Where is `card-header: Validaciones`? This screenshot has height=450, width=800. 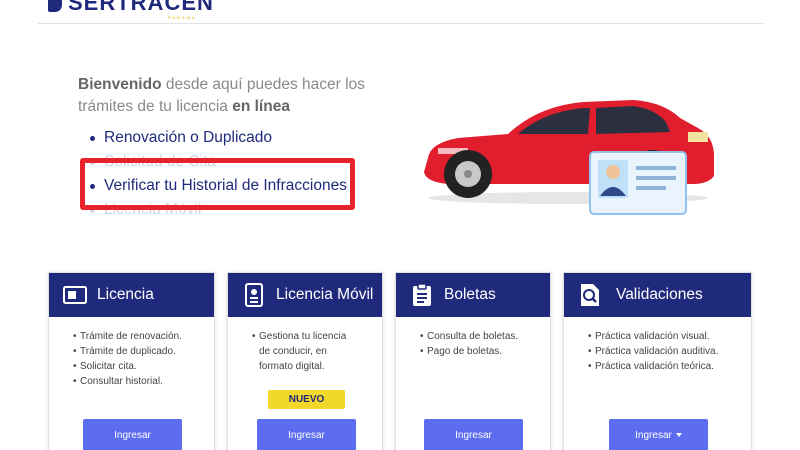
card-header: Validaciones is located at coordinates (657, 295).